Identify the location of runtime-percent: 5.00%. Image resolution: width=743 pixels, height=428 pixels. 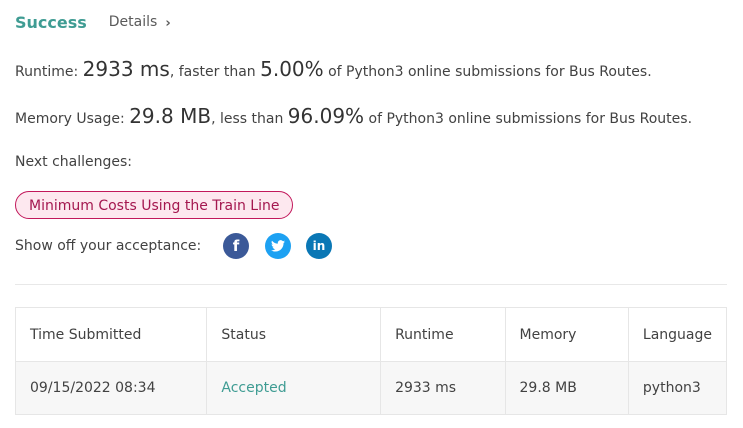
(292, 69).